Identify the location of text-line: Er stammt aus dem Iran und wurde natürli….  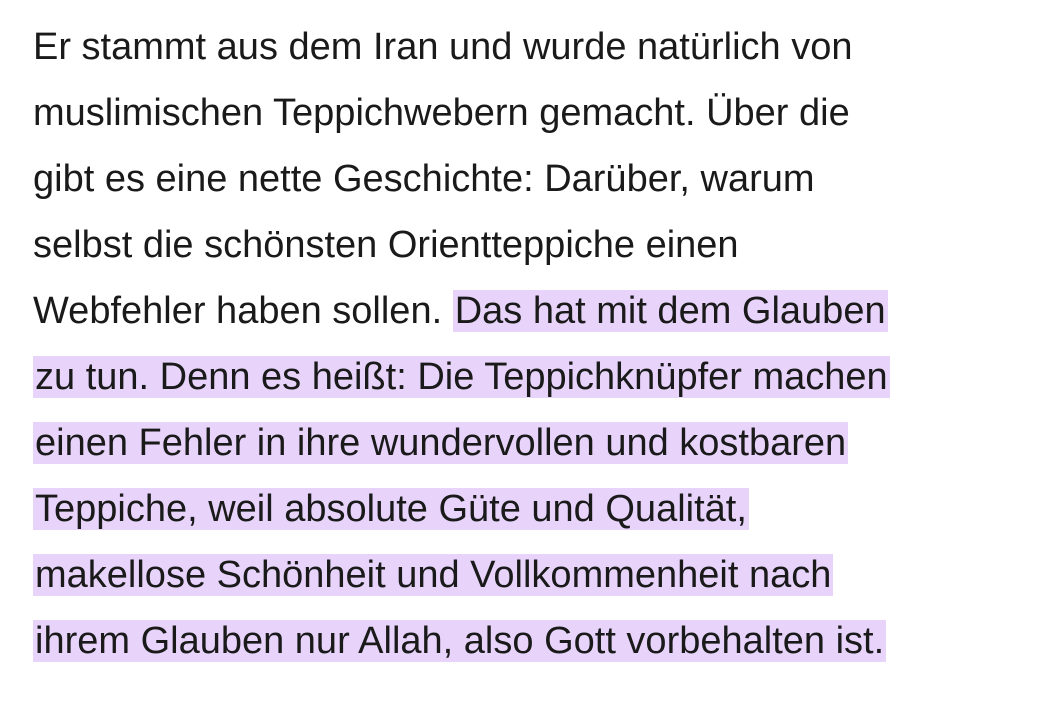
(533, 47).